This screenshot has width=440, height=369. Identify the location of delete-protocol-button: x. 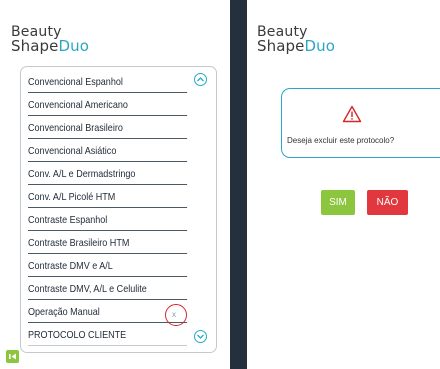
(176, 315).